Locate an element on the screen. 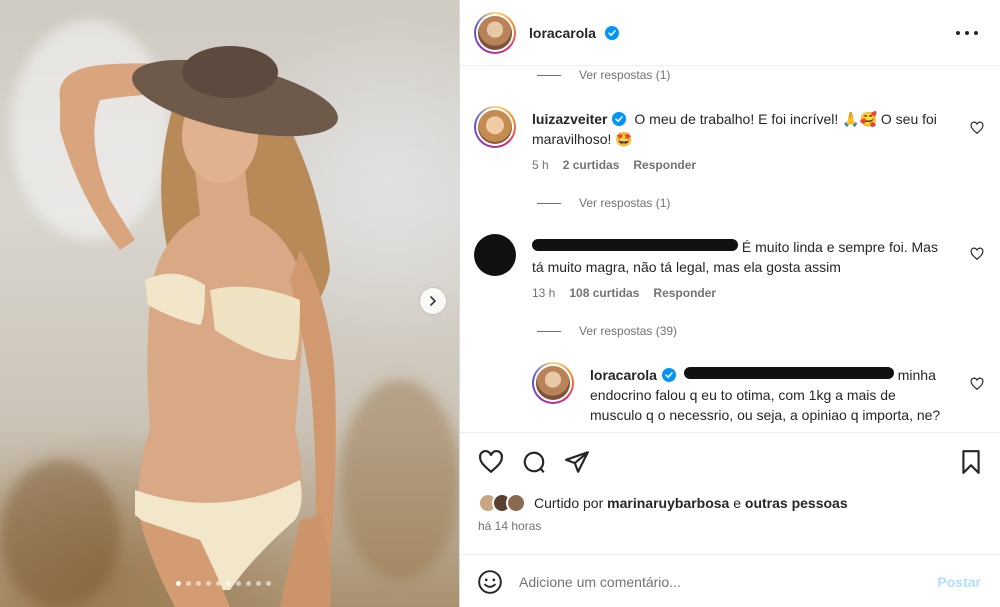 The image size is (1000, 607). author-username: loracarola is located at coordinates (574, 33).